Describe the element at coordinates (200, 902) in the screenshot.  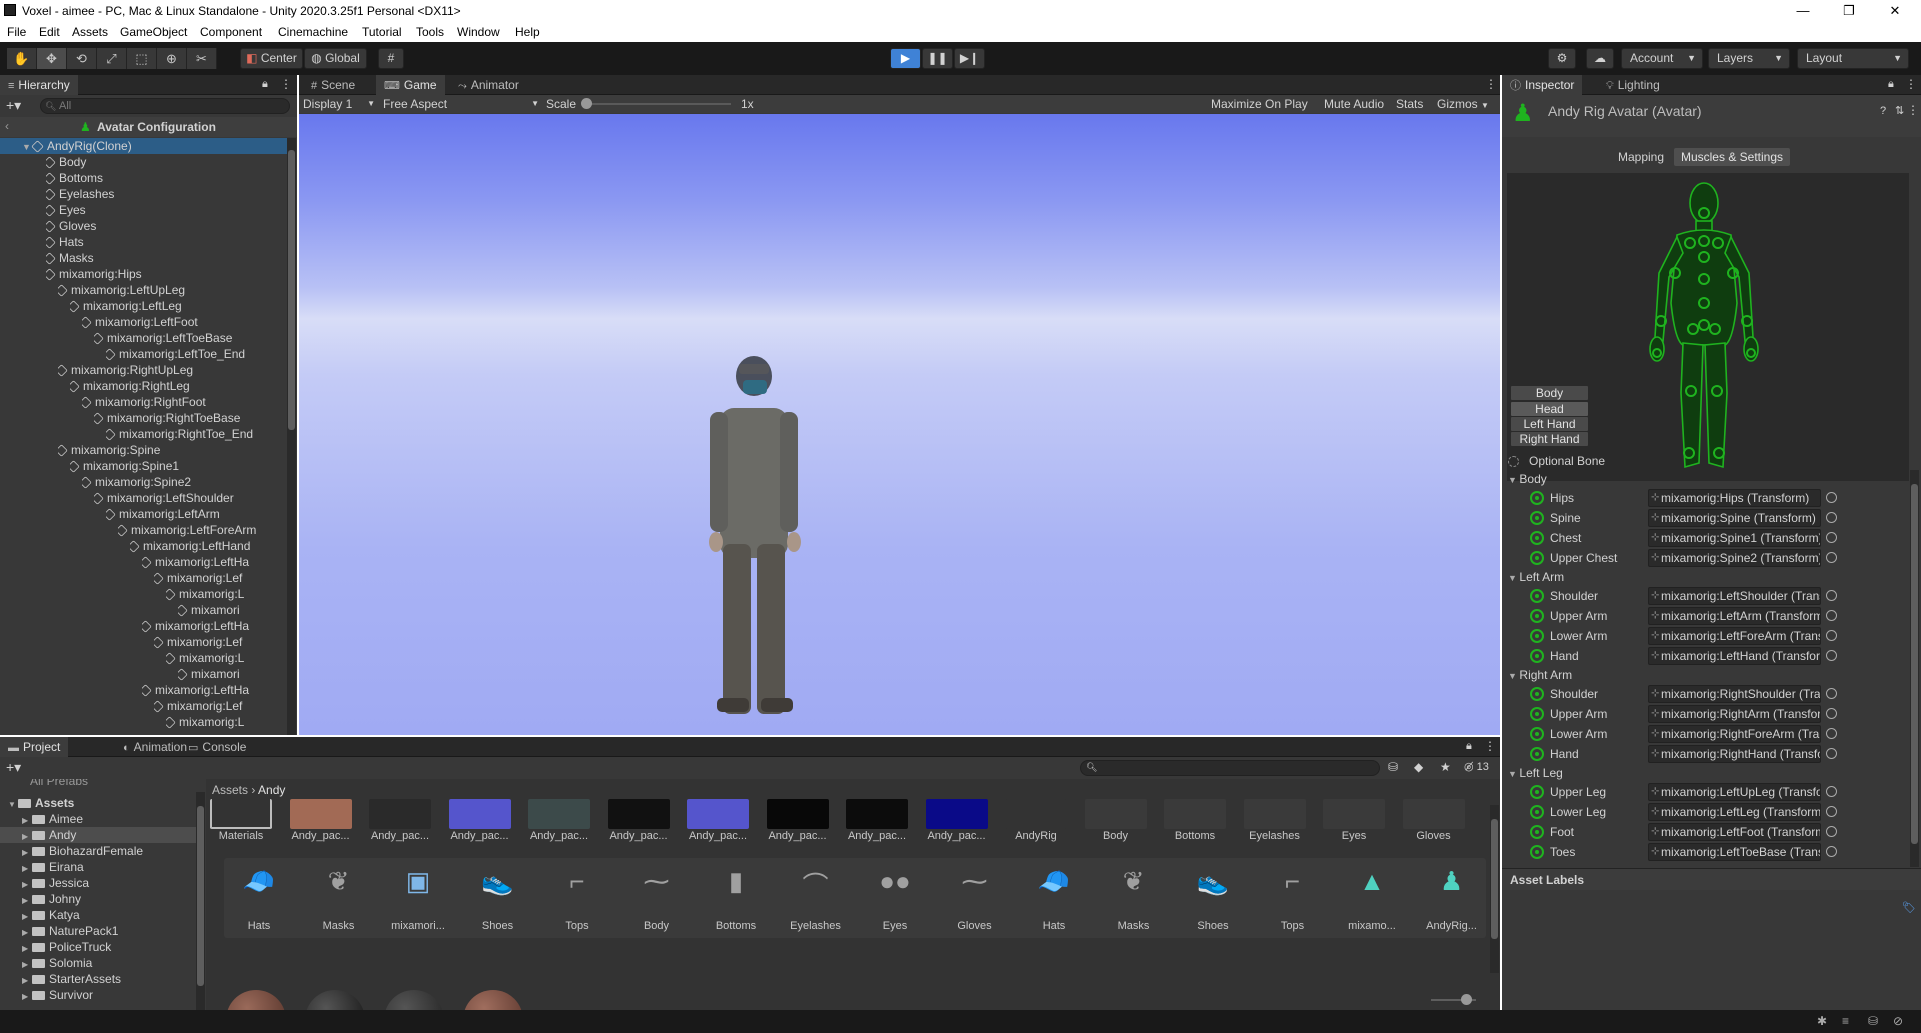
I see `folder-scrollbar` at that location.